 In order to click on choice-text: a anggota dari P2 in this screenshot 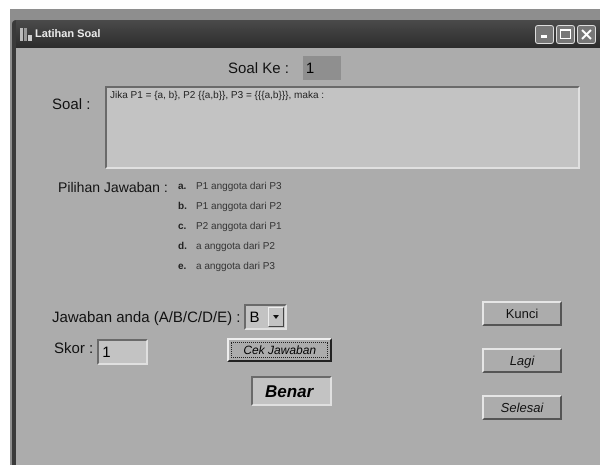, I will do `click(235, 246)`.